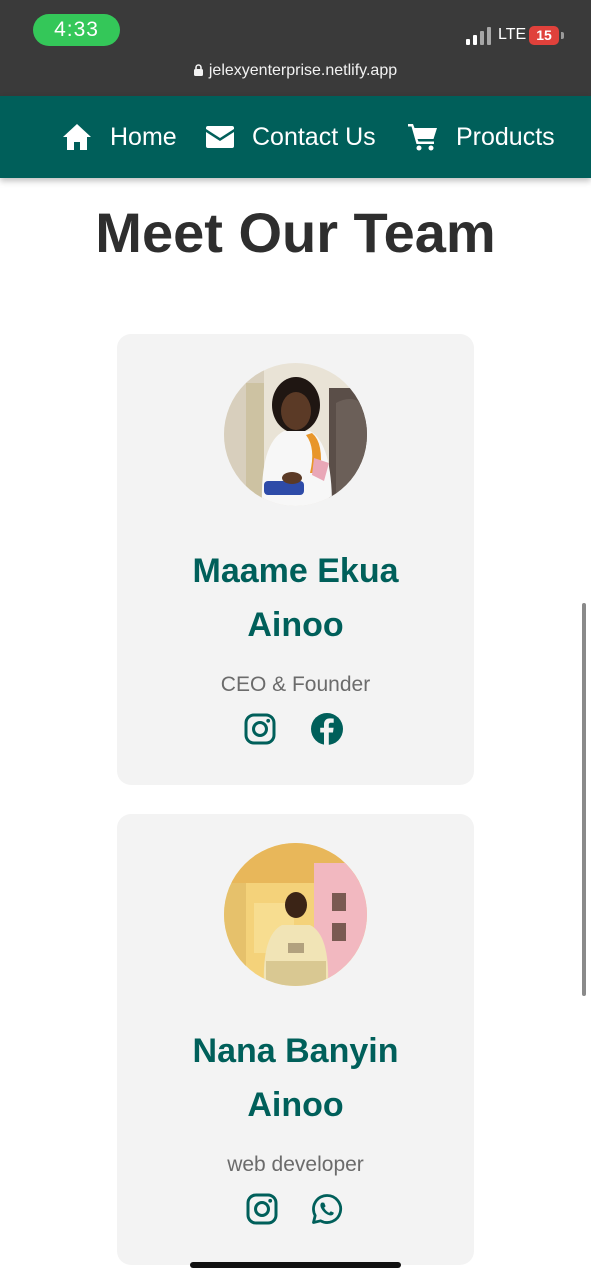  I want to click on nav-home: Home, so click(119, 137).